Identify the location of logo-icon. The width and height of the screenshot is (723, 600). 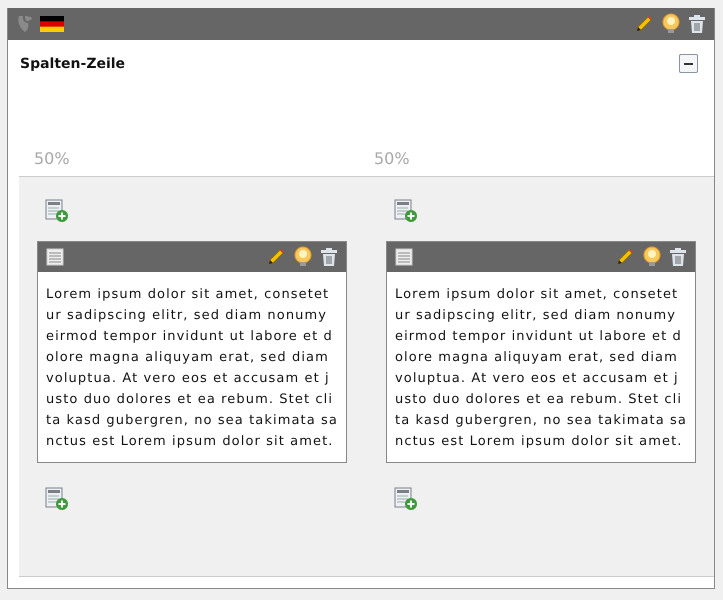
(25, 24).